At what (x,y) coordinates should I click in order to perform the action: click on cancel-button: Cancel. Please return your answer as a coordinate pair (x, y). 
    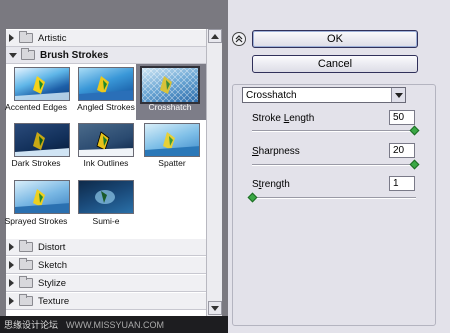
    Looking at the image, I should click on (335, 64).